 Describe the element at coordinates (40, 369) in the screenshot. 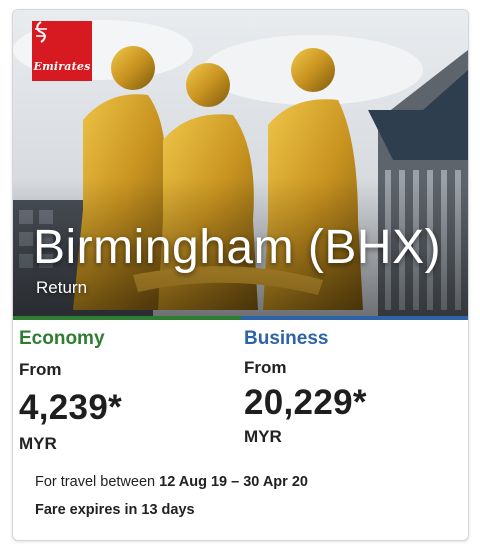

I see `economy-from-label: From` at that location.